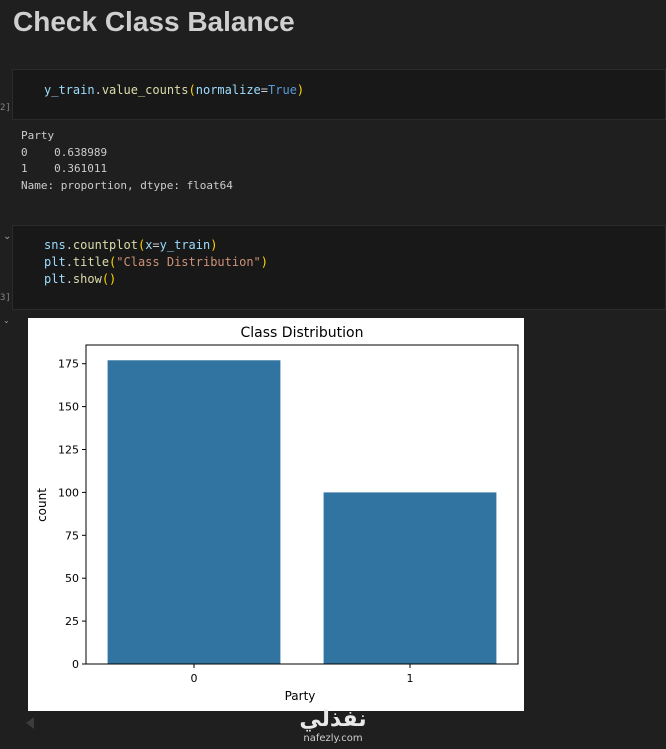  I want to click on code-token: (, so click(192, 90).